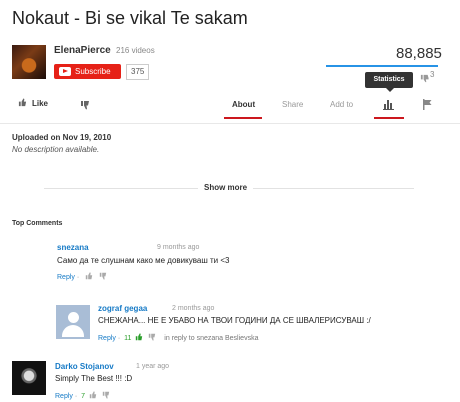 The height and width of the screenshot is (402, 460). I want to click on like-ratio-fill, so click(380, 66).